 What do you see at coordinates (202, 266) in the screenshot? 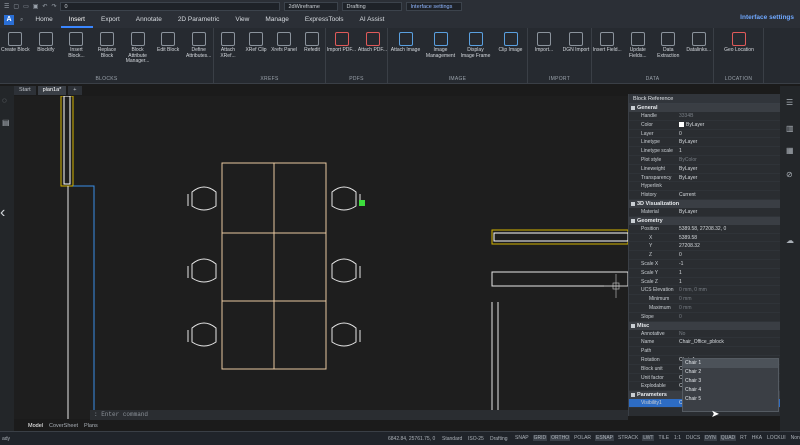
I see `chairs-left` at bounding box center [202, 266].